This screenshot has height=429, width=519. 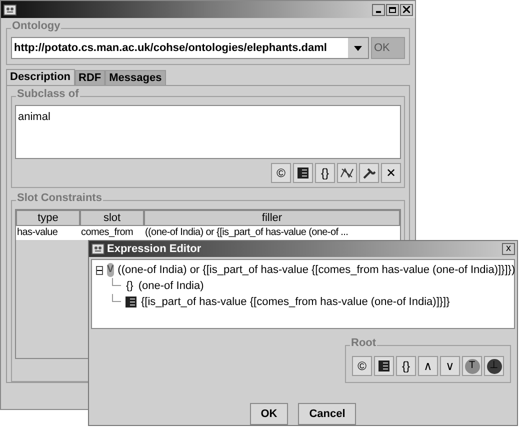 I want to click on minimize-button, so click(x=378, y=10).